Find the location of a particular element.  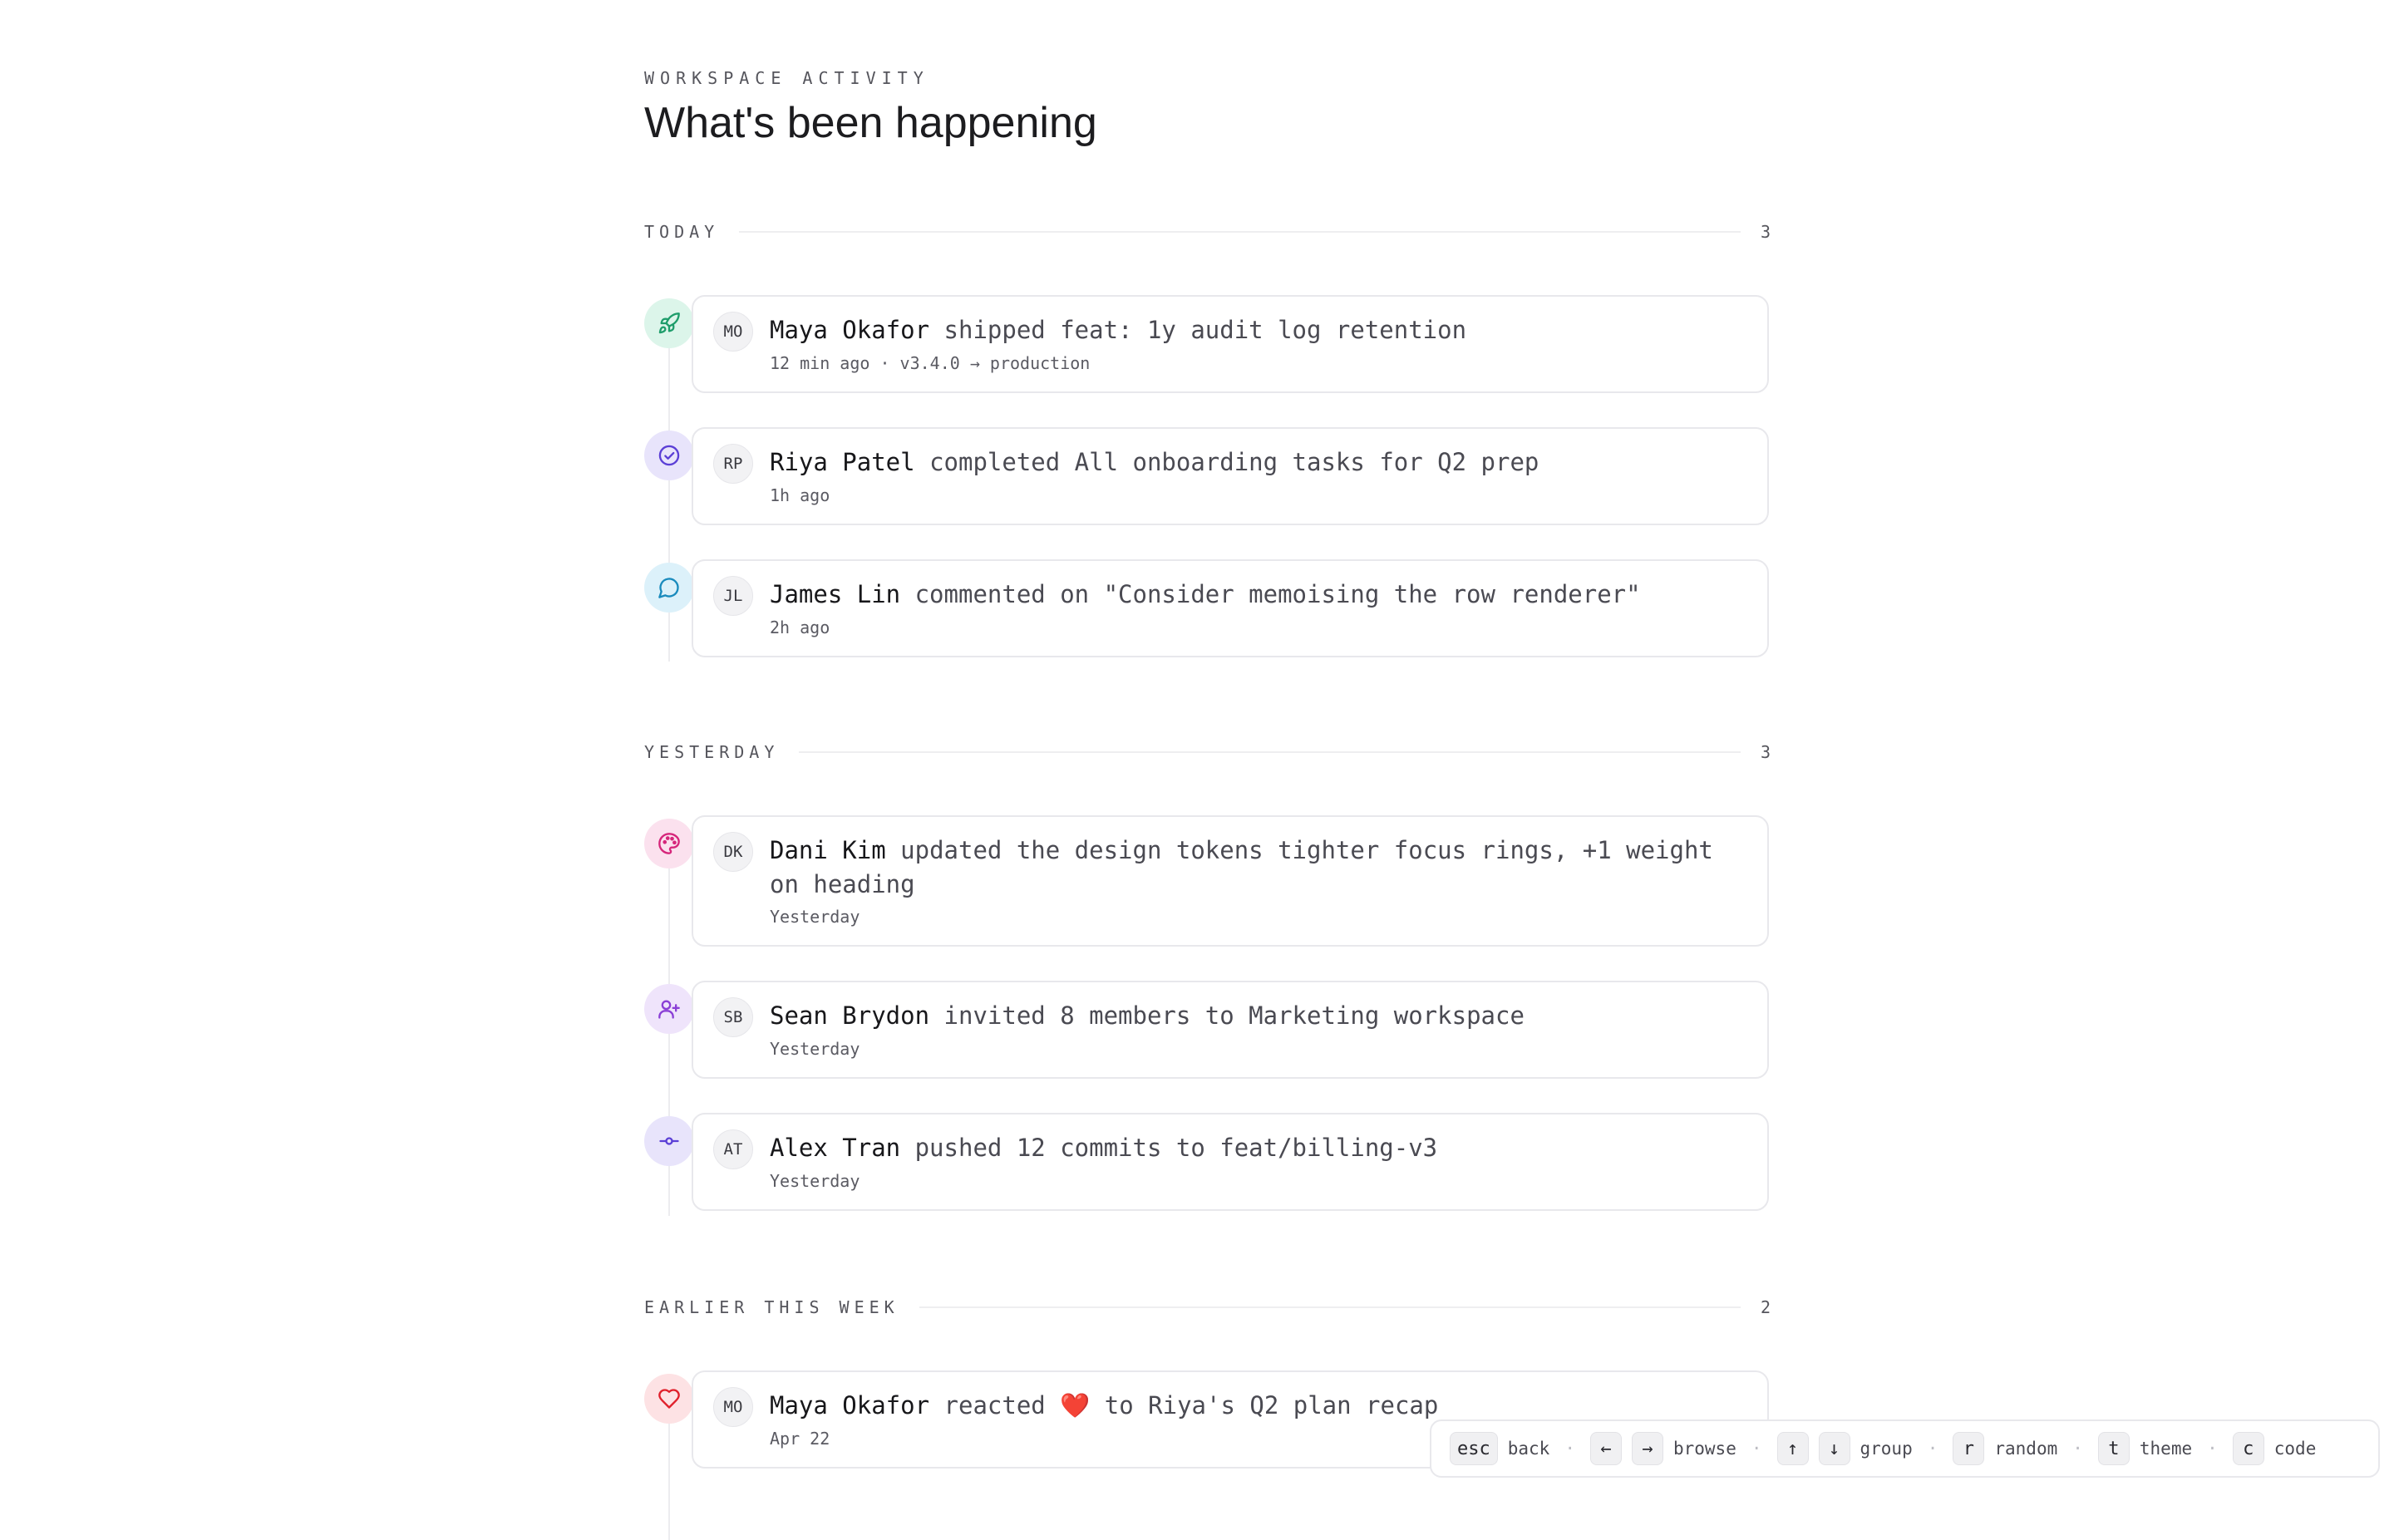

actor-name: Riya Patel is located at coordinates (842, 462).